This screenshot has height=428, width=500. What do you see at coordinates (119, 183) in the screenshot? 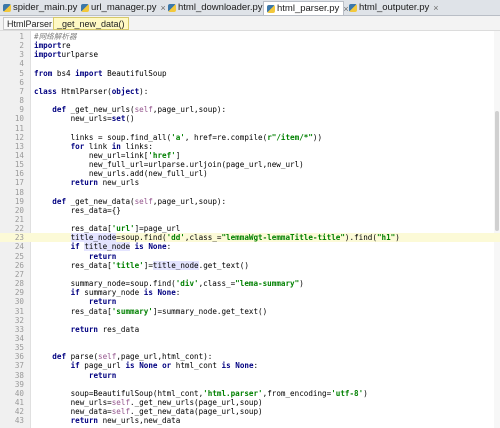
I see `code-token: new_urls` at bounding box center [119, 183].